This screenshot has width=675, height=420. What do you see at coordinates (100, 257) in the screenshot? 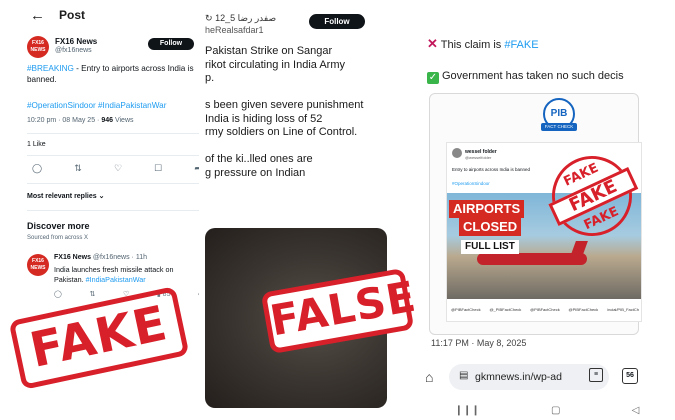
I see `related-author: FX16 News @fx16news · 11h` at bounding box center [100, 257].